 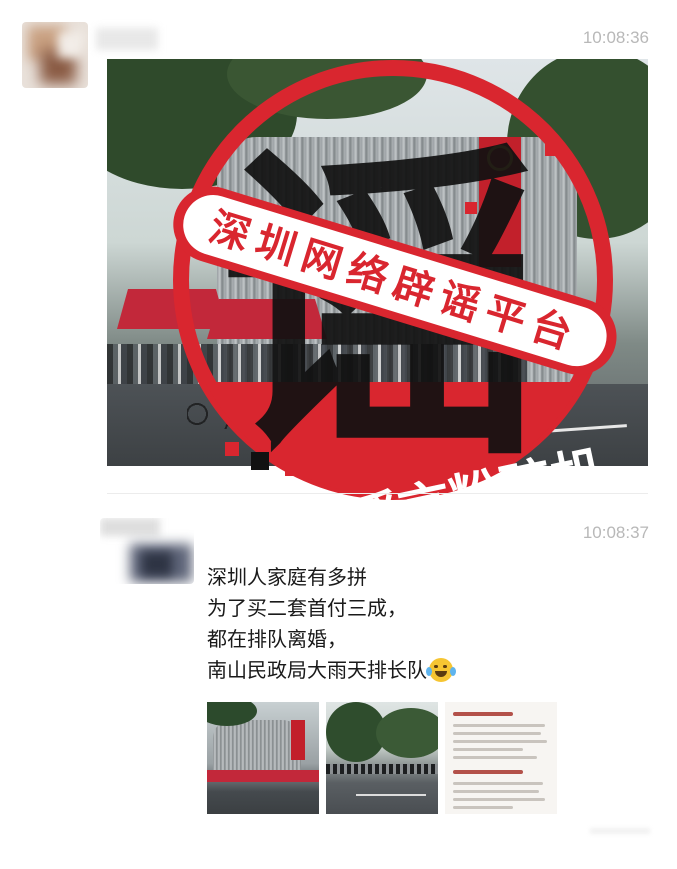 I want to click on crying-laughing-emoji-icon, so click(x=441, y=670).